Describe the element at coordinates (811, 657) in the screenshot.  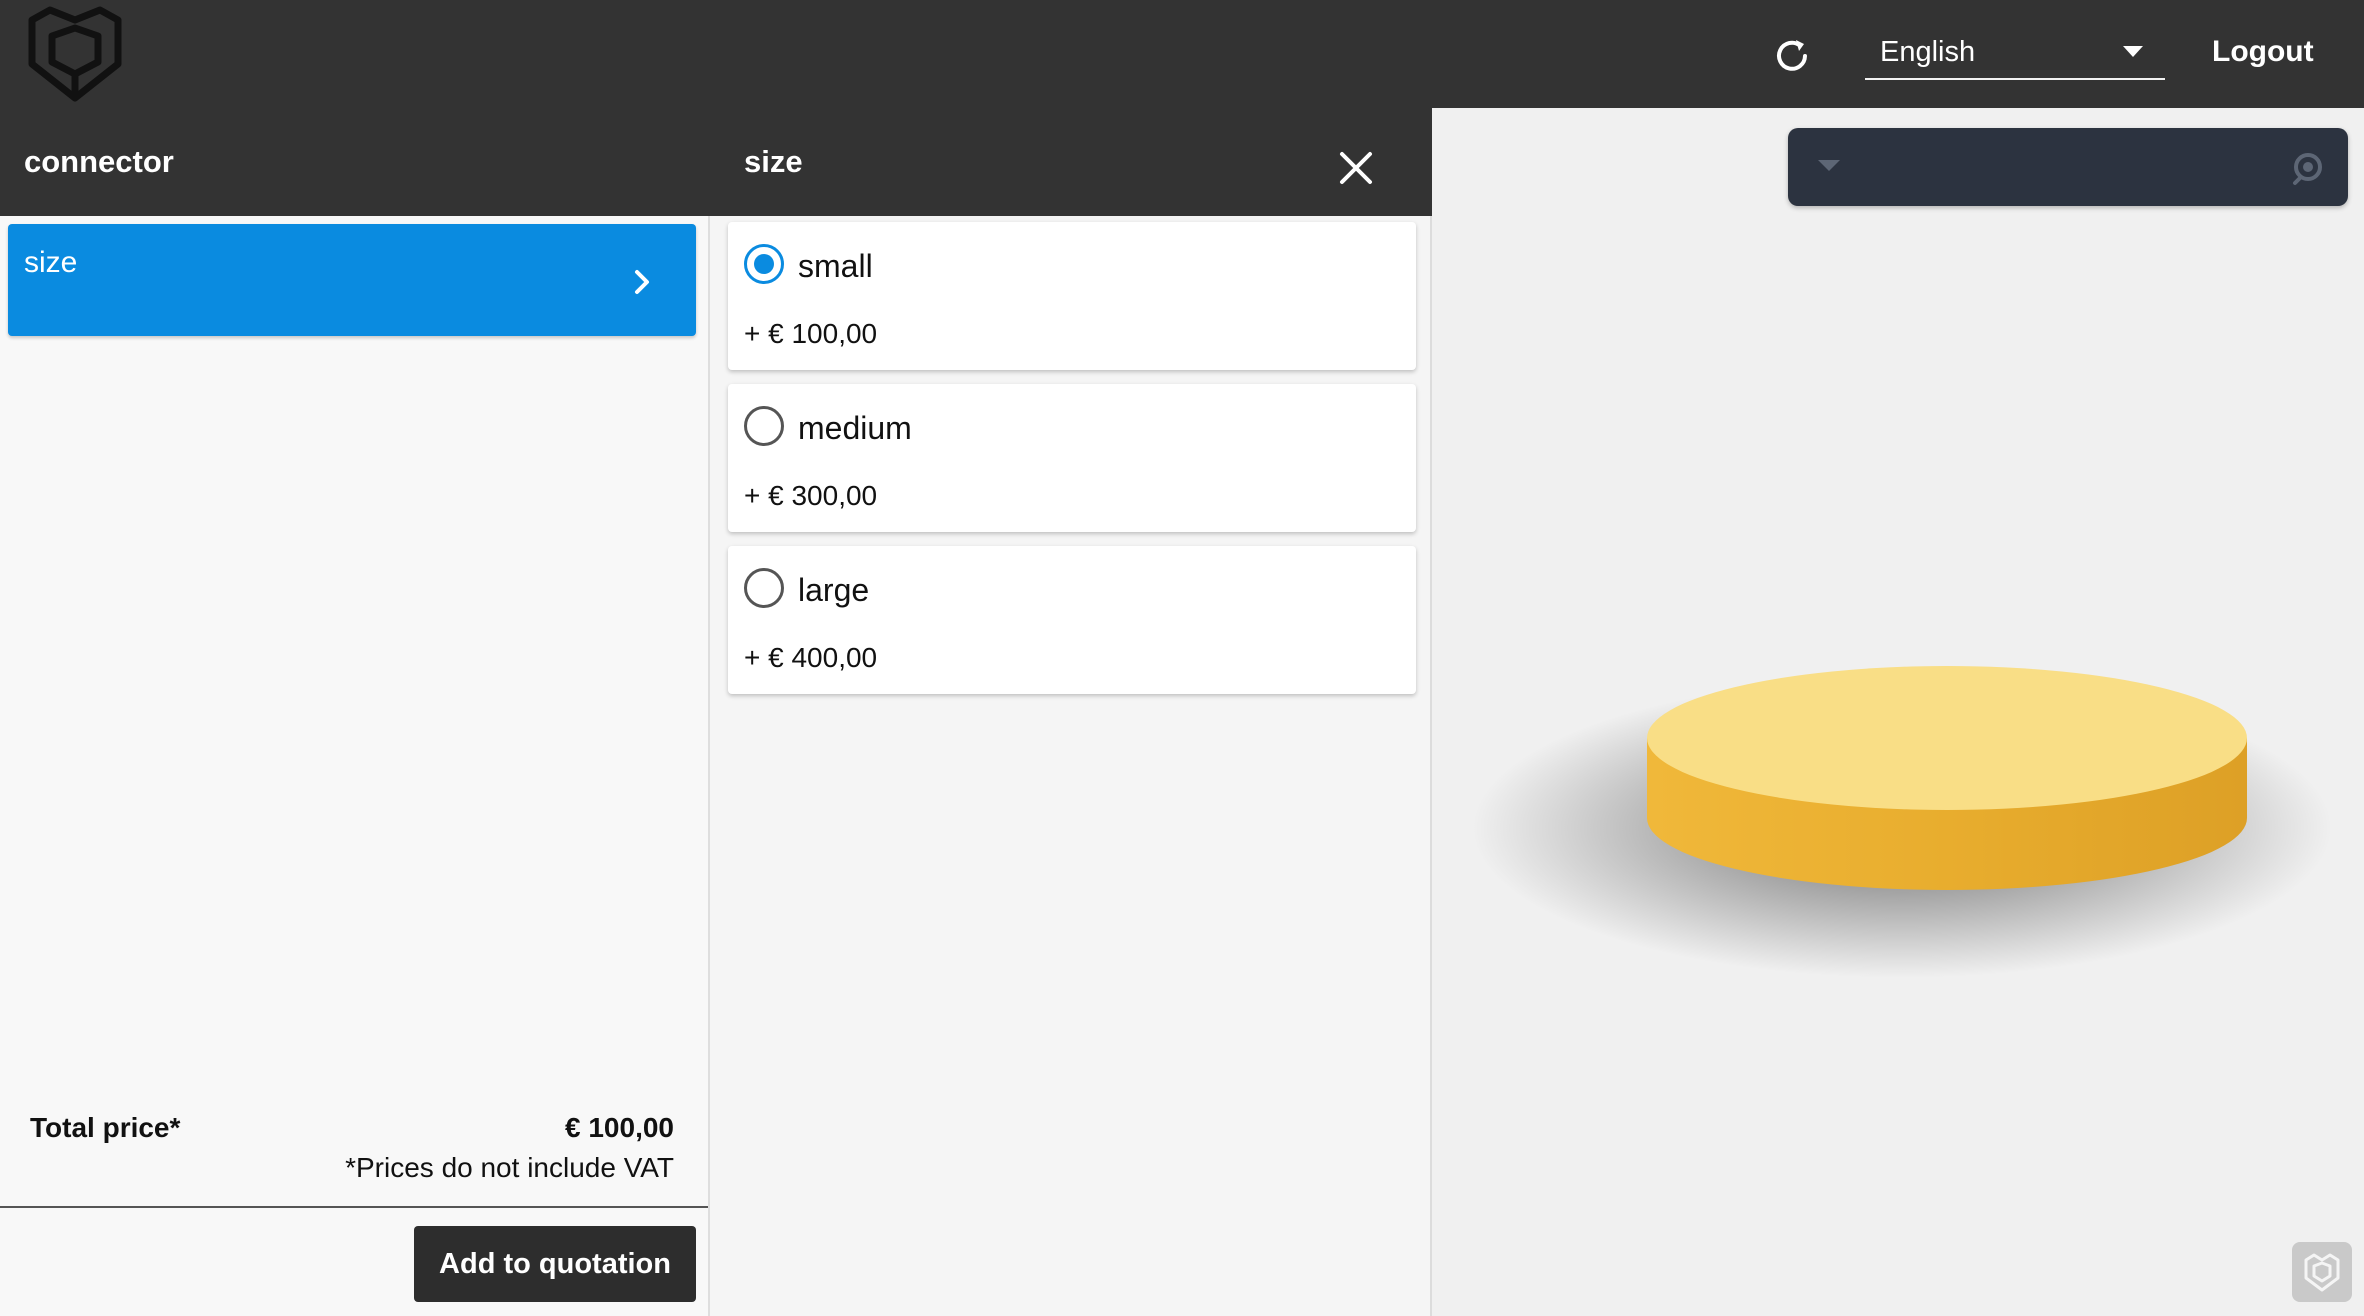
I see `option-price: + € 400,00` at that location.